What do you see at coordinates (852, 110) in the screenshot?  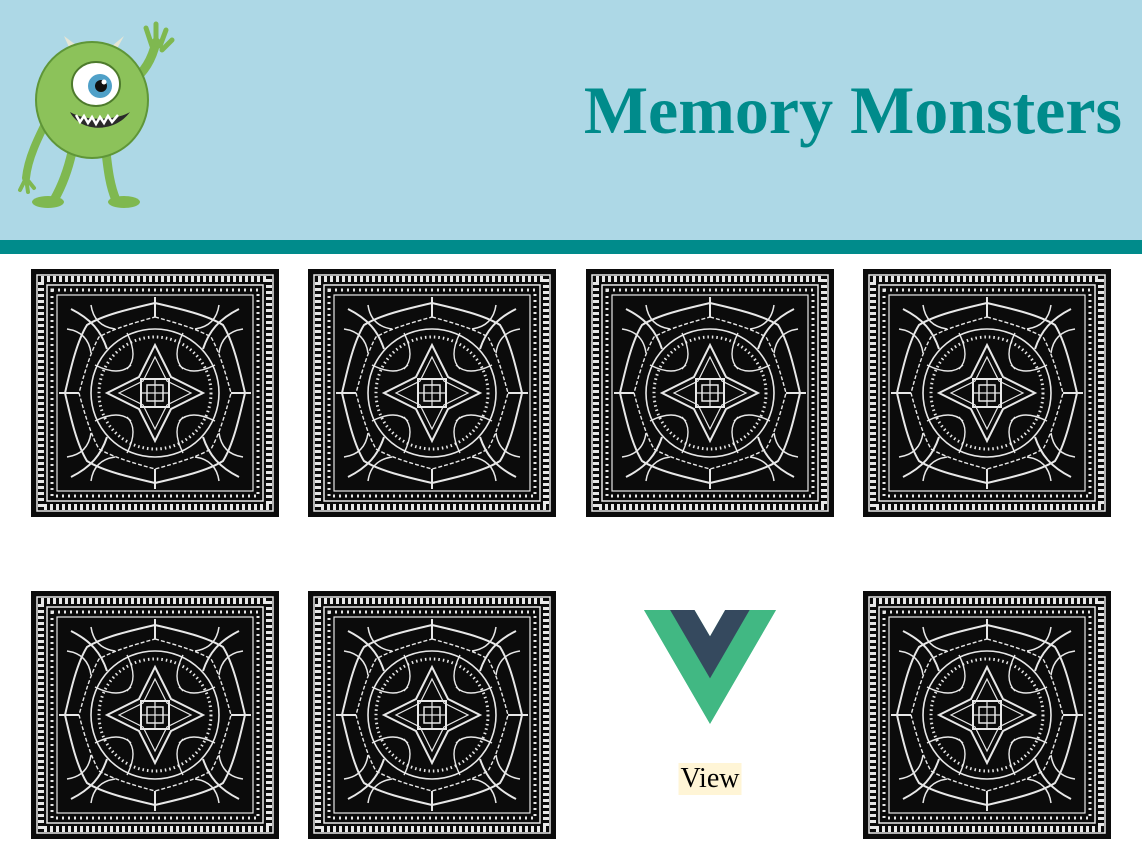 I see `page-title: Memory Monsters` at bounding box center [852, 110].